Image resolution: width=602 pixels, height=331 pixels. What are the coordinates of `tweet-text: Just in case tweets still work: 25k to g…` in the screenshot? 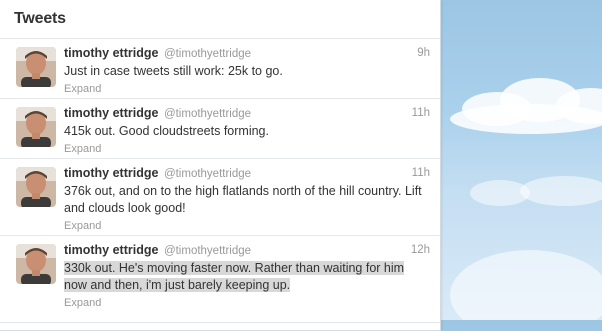 It's located at (173, 71).